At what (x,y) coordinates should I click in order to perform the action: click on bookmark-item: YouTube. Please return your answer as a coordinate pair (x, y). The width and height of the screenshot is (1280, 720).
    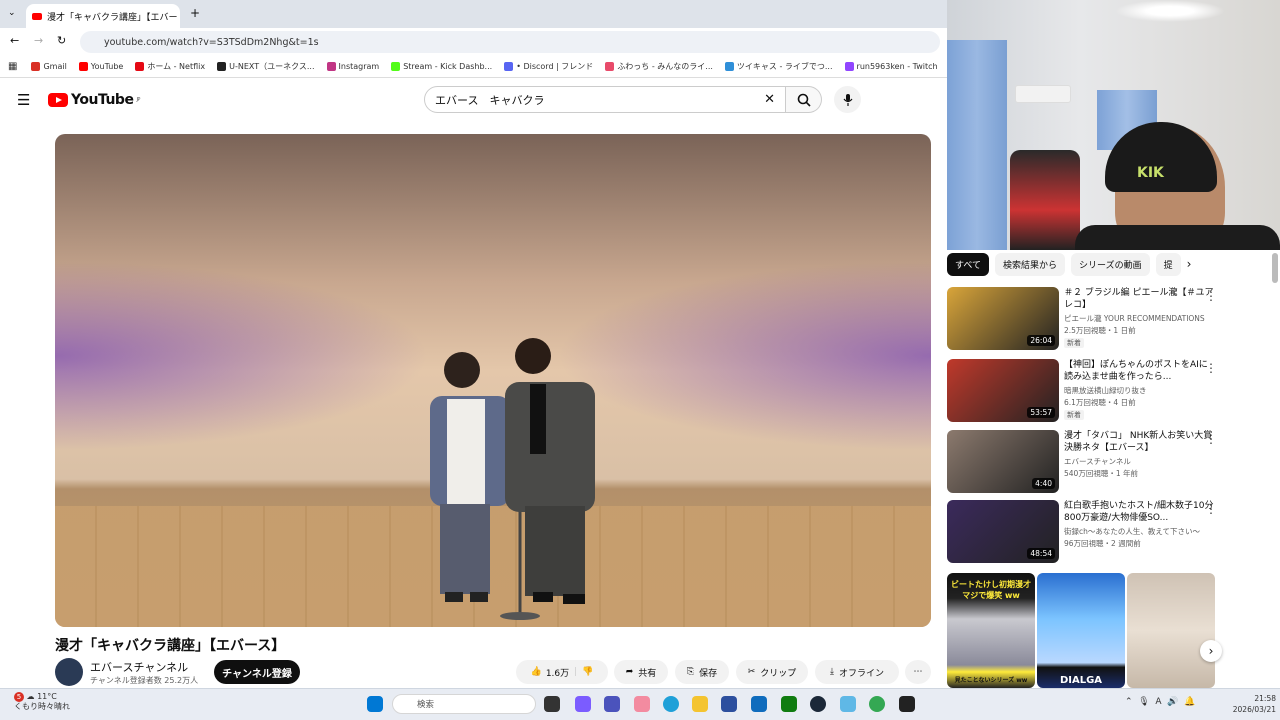
    Looking at the image, I should click on (100, 66).